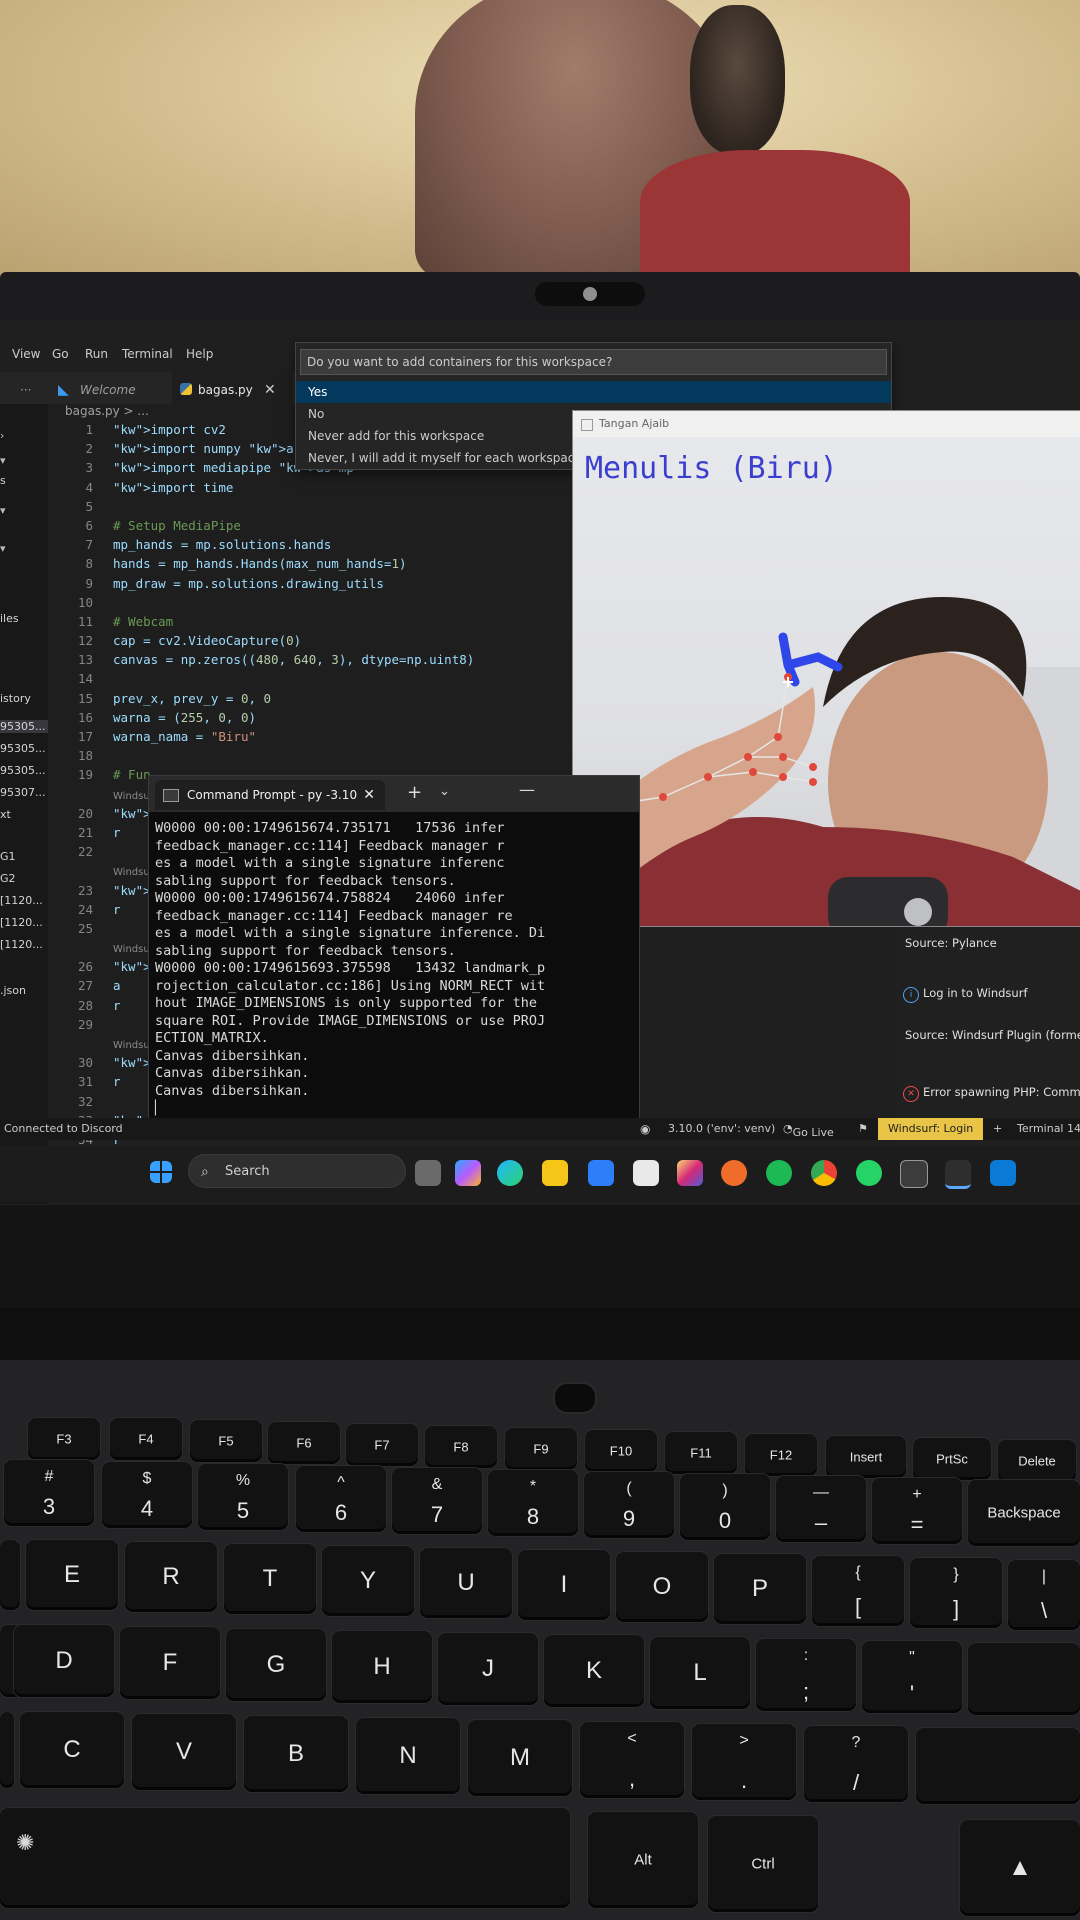  I want to click on key-m: M, so click(520, 1758).